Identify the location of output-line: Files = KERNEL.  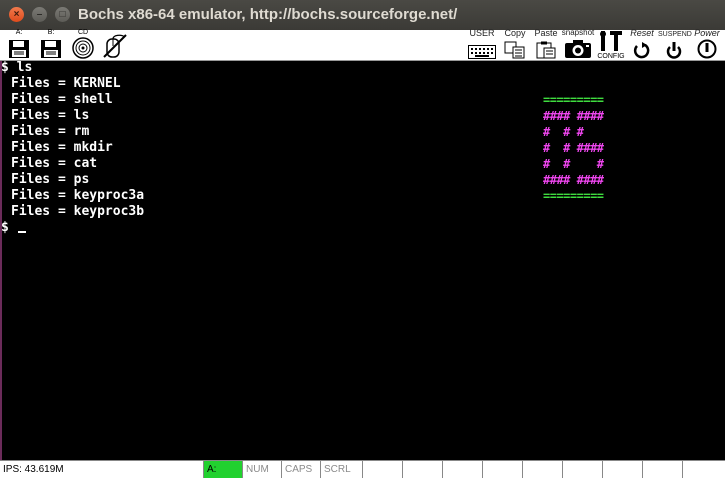
(66, 83).